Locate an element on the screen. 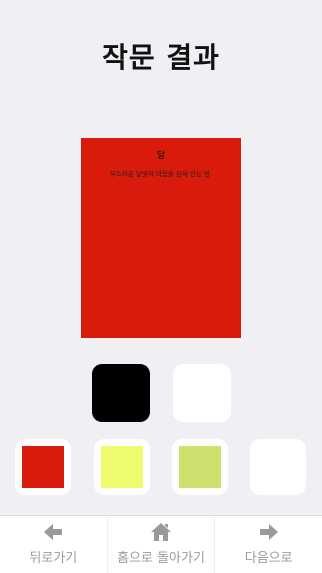  next-button-label: 다음으로 is located at coordinates (268, 558).